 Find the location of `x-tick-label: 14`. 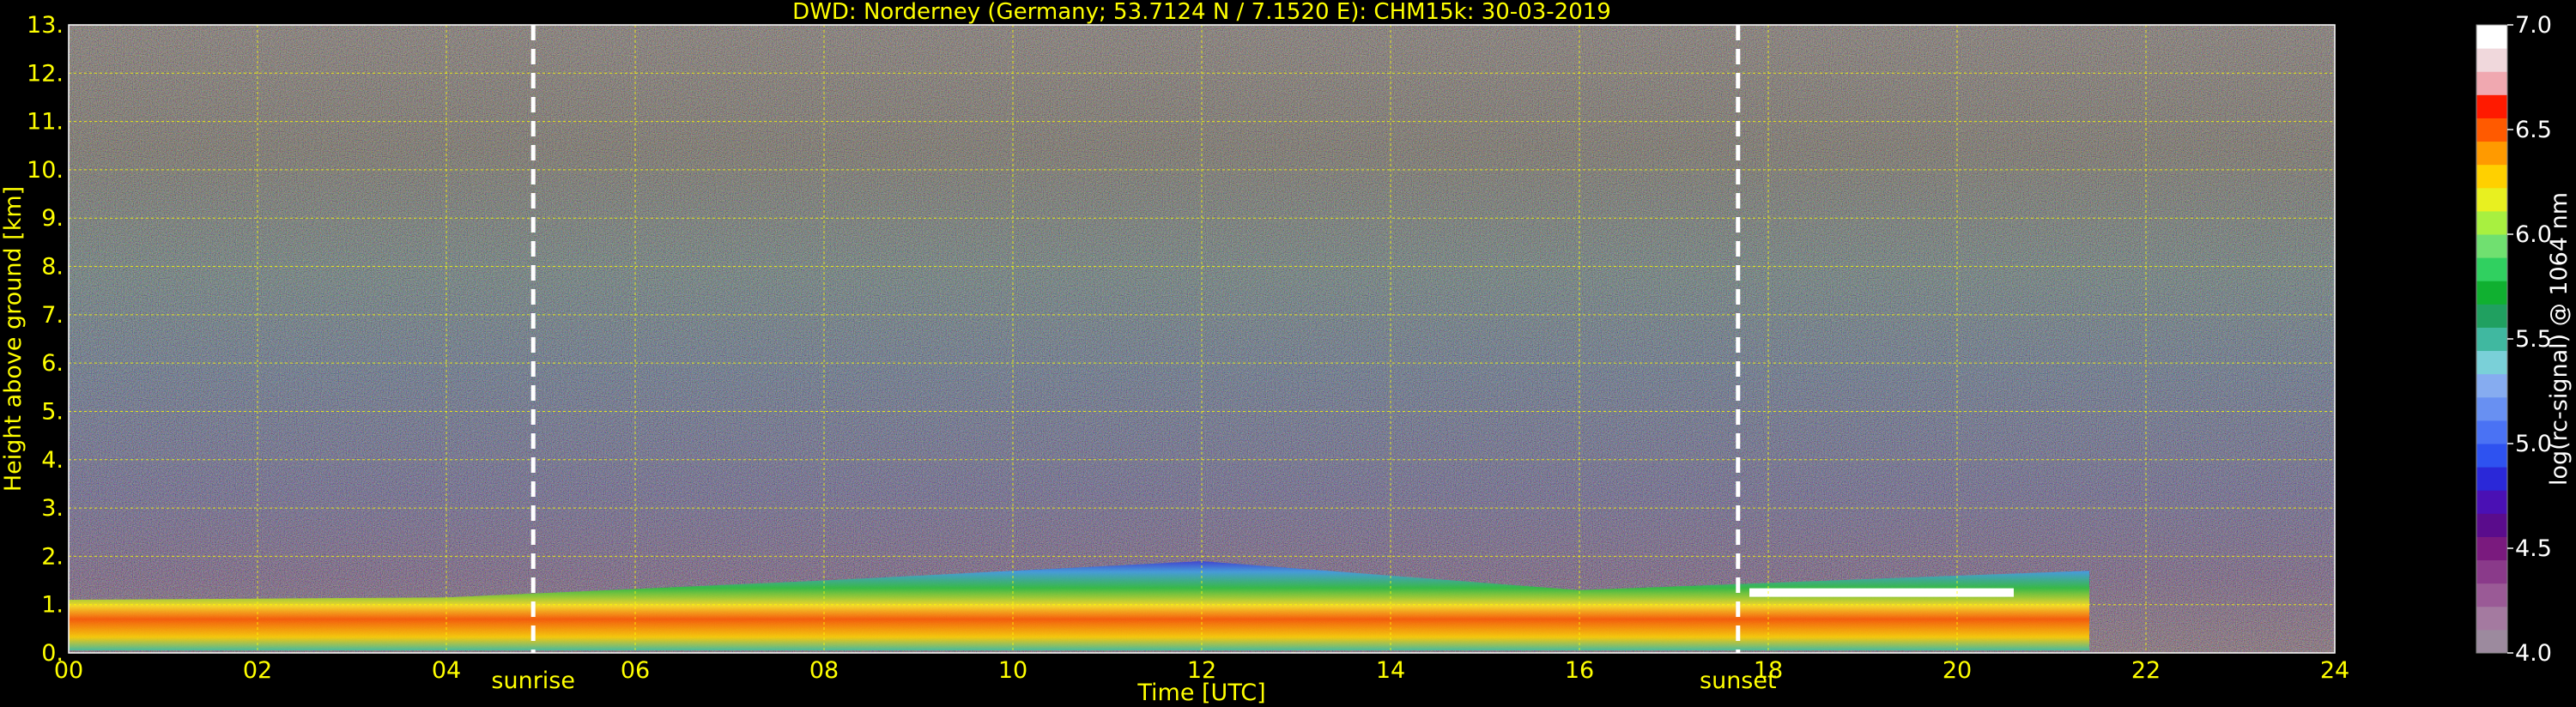

x-tick-label: 14 is located at coordinates (1390, 670).